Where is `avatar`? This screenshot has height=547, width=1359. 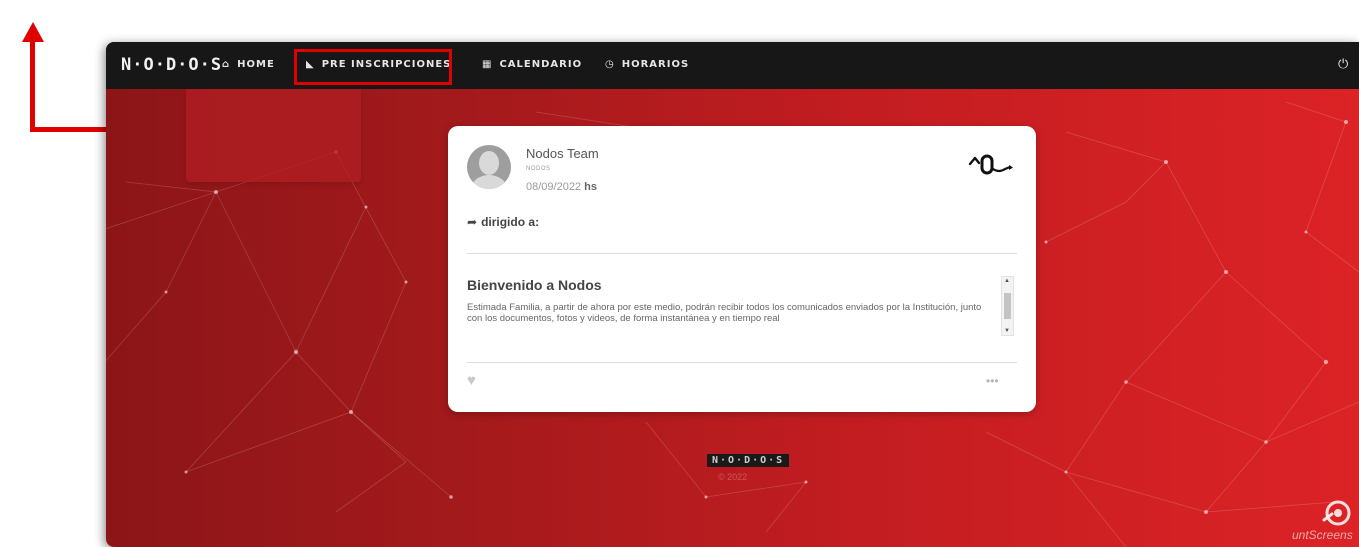 avatar is located at coordinates (489, 167).